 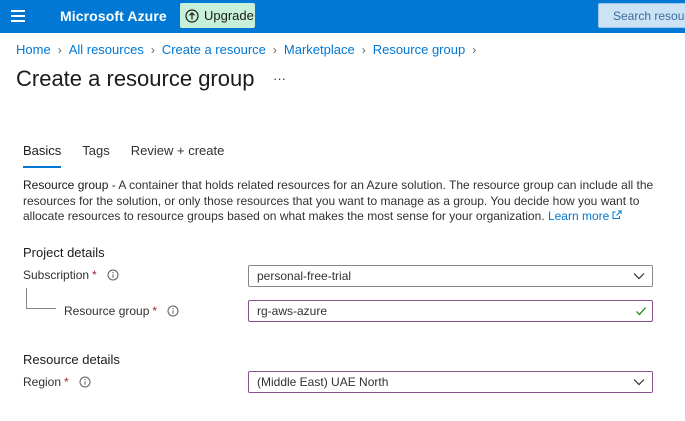 I want to click on tab-basics: Basics, so click(x=42, y=155).